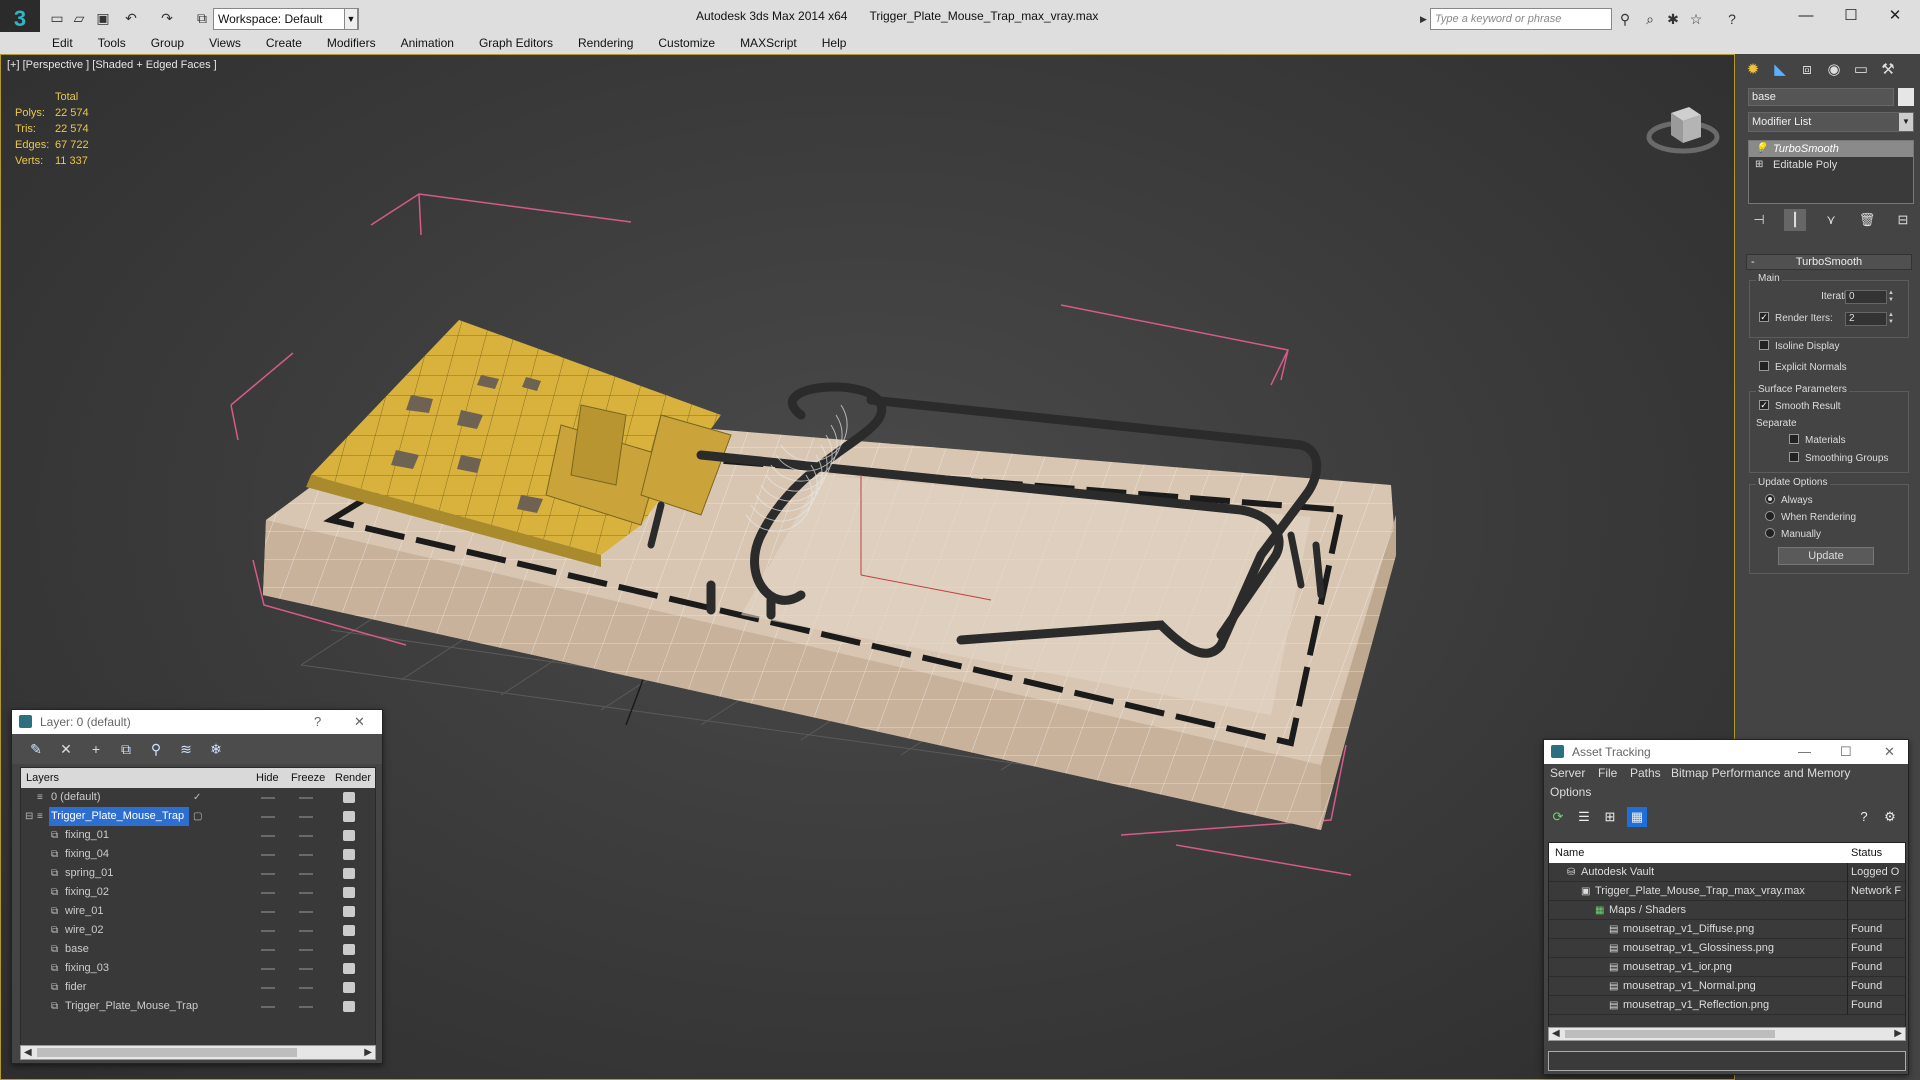  I want to click on layer-name: base, so click(76, 949).